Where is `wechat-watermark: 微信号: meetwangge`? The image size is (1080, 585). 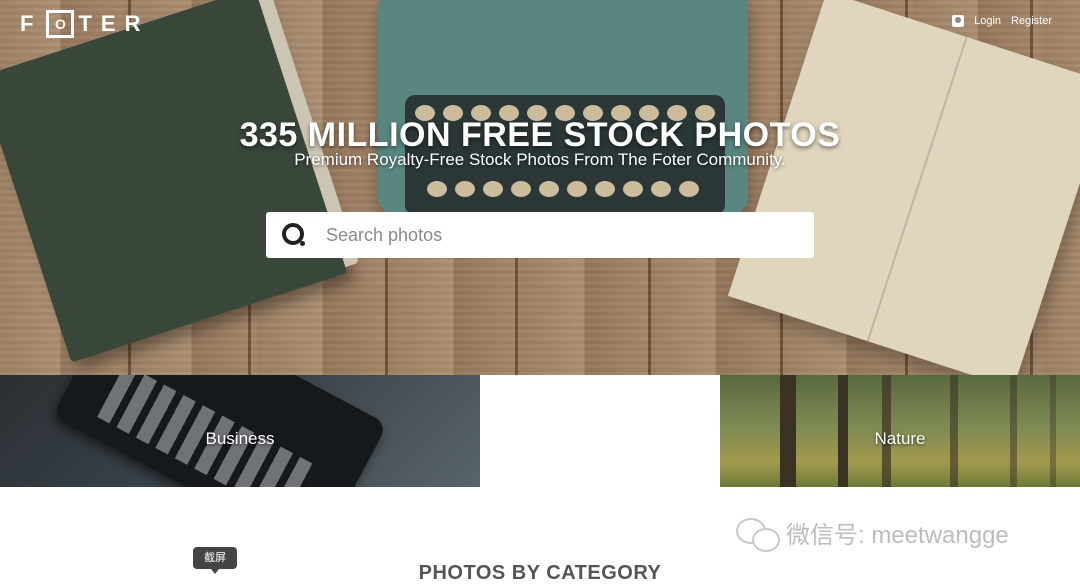 wechat-watermark: 微信号: meetwangge is located at coordinates (872, 533).